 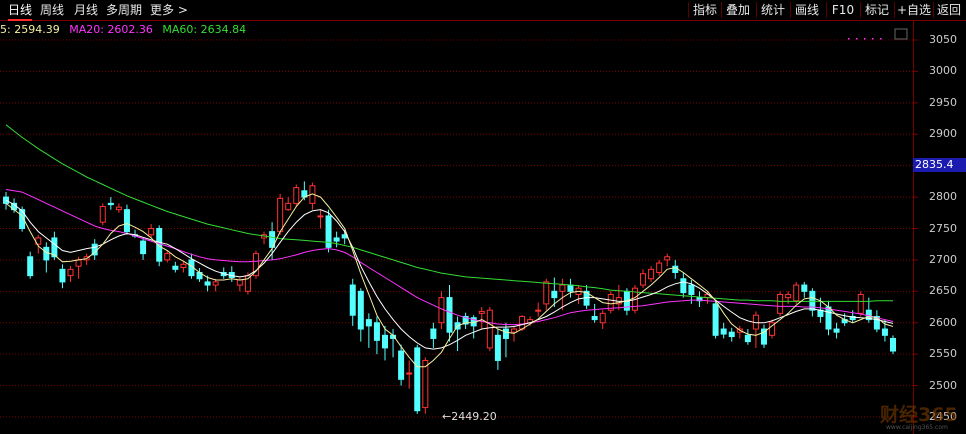 I want to click on watermark-logo: 财经365, so click(x=919, y=415).